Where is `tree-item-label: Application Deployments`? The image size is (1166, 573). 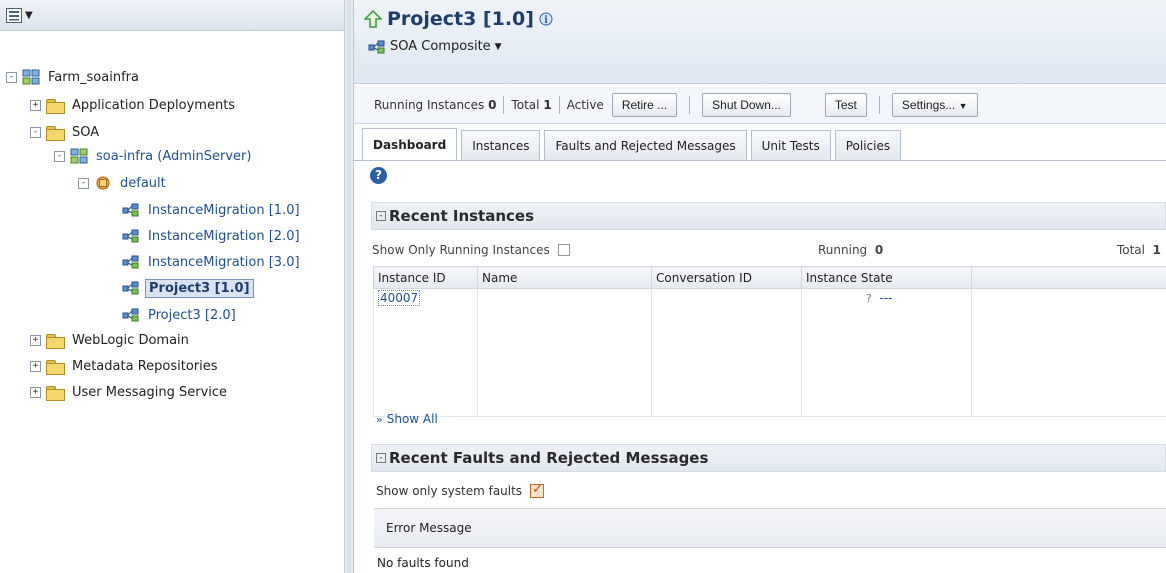
tree-item-label: Application Deployments is located at coordinates (154, 105).